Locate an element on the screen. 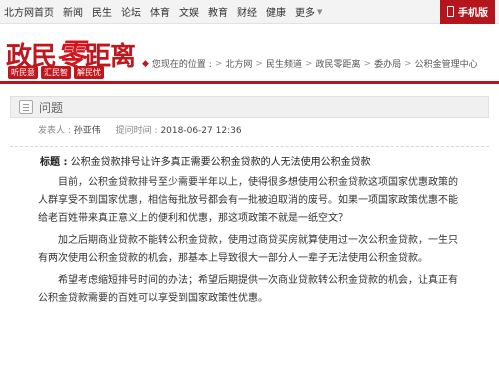  nav-home: 北方网首页 is located at coordinates (29, 11).